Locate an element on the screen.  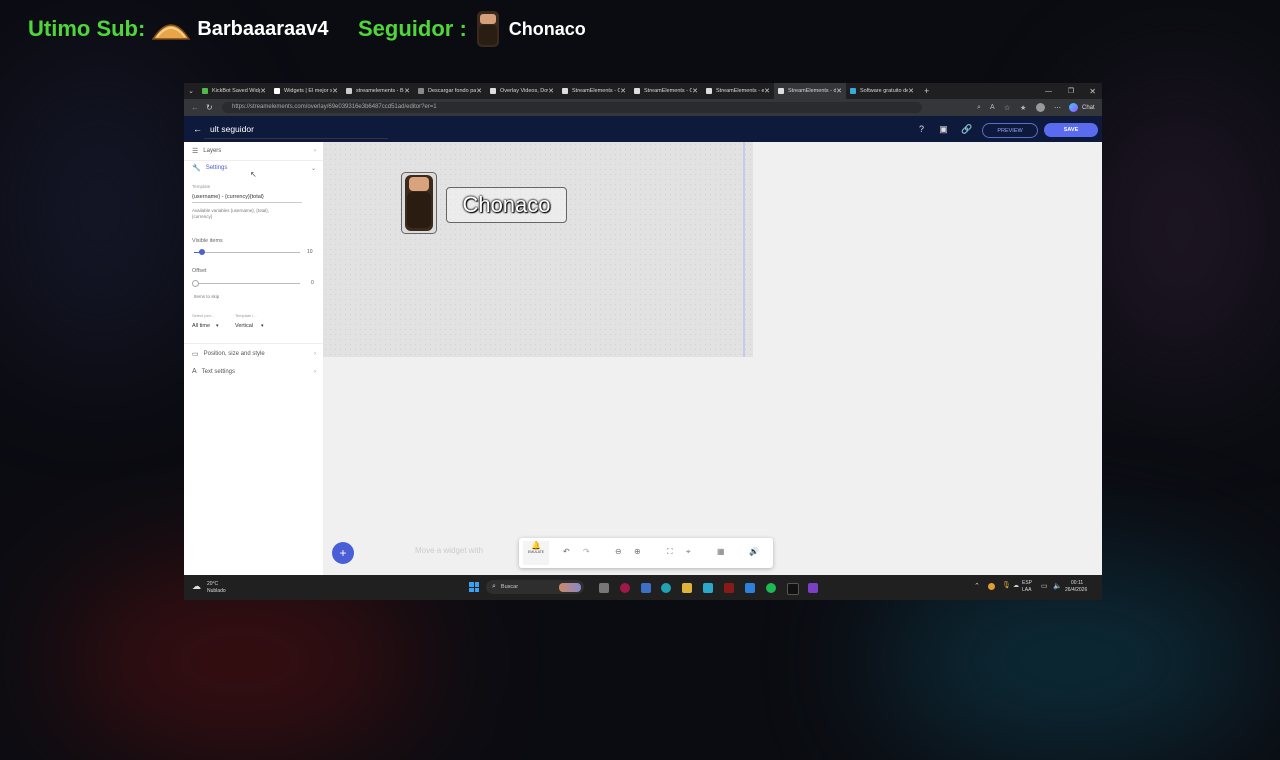
profile-avatar is located at coordinates (1040, 107).